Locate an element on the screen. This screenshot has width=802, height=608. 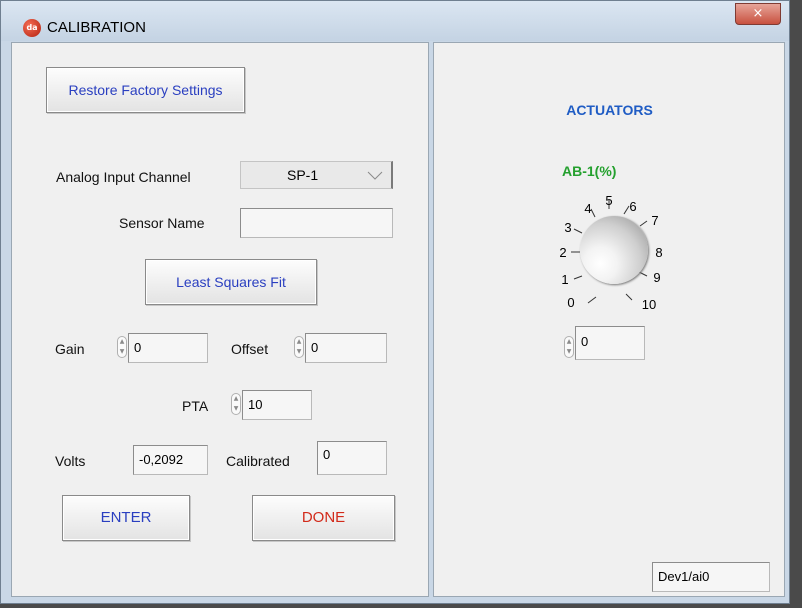
gain-label: Gain is located at coordinates (70, 349).